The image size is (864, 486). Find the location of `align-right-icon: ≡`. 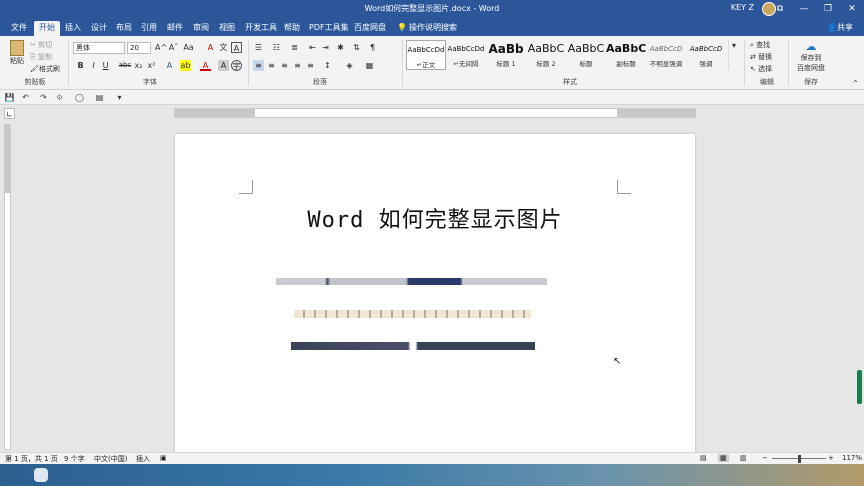

align-right-icon: ≡ is located at coordinates (284, 65).